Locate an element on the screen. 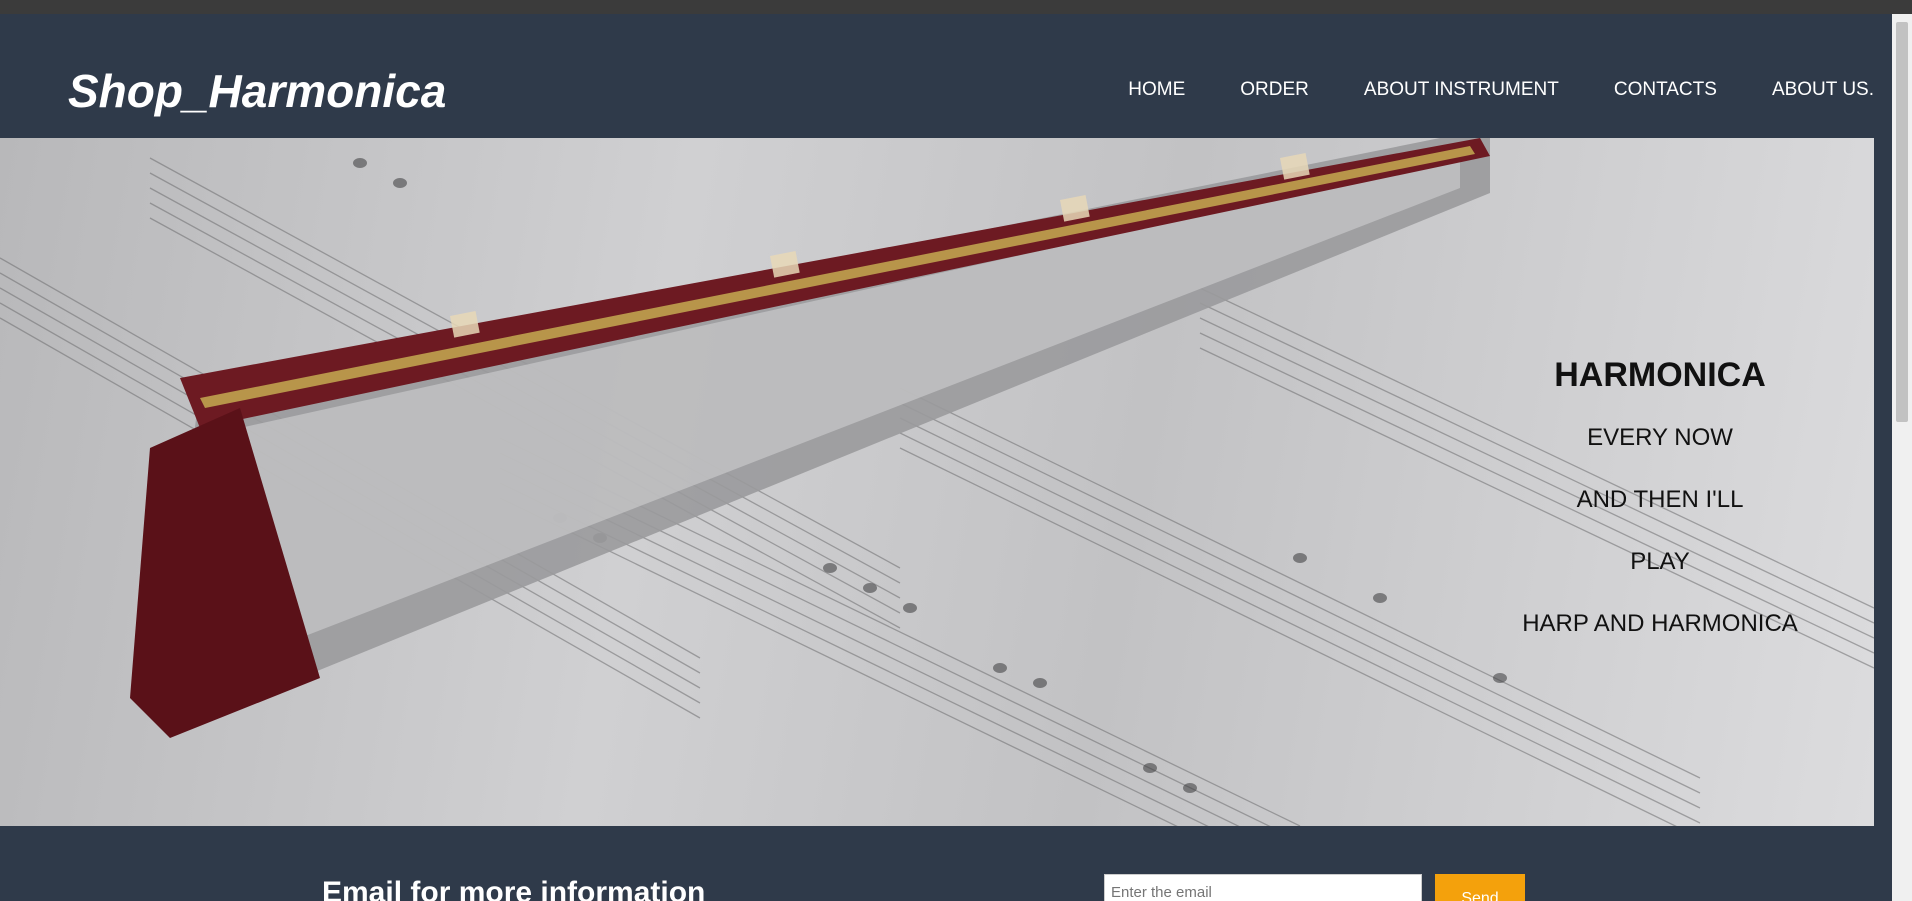 The width and height of the screenshot is (1912, 901). hero-title: HARMONICA is located at coordinates (1660, 375).